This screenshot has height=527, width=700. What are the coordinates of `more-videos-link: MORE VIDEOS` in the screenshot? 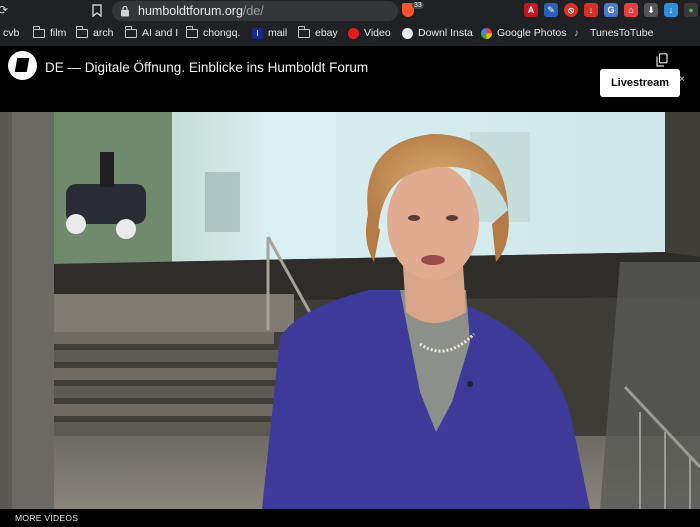 It's located at (46, 518).